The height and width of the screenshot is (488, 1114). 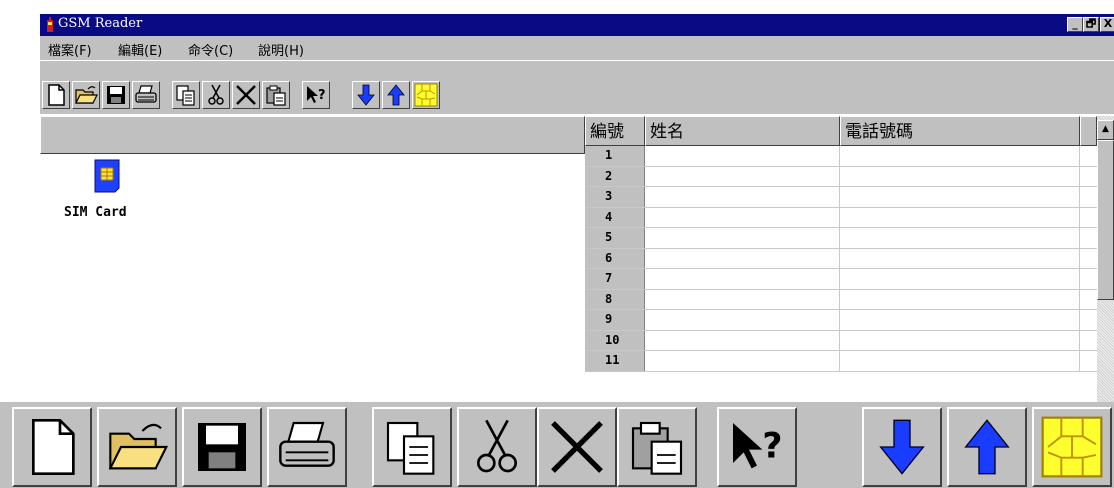 I want to click on table-row: 3, so click(x=841, y=197).